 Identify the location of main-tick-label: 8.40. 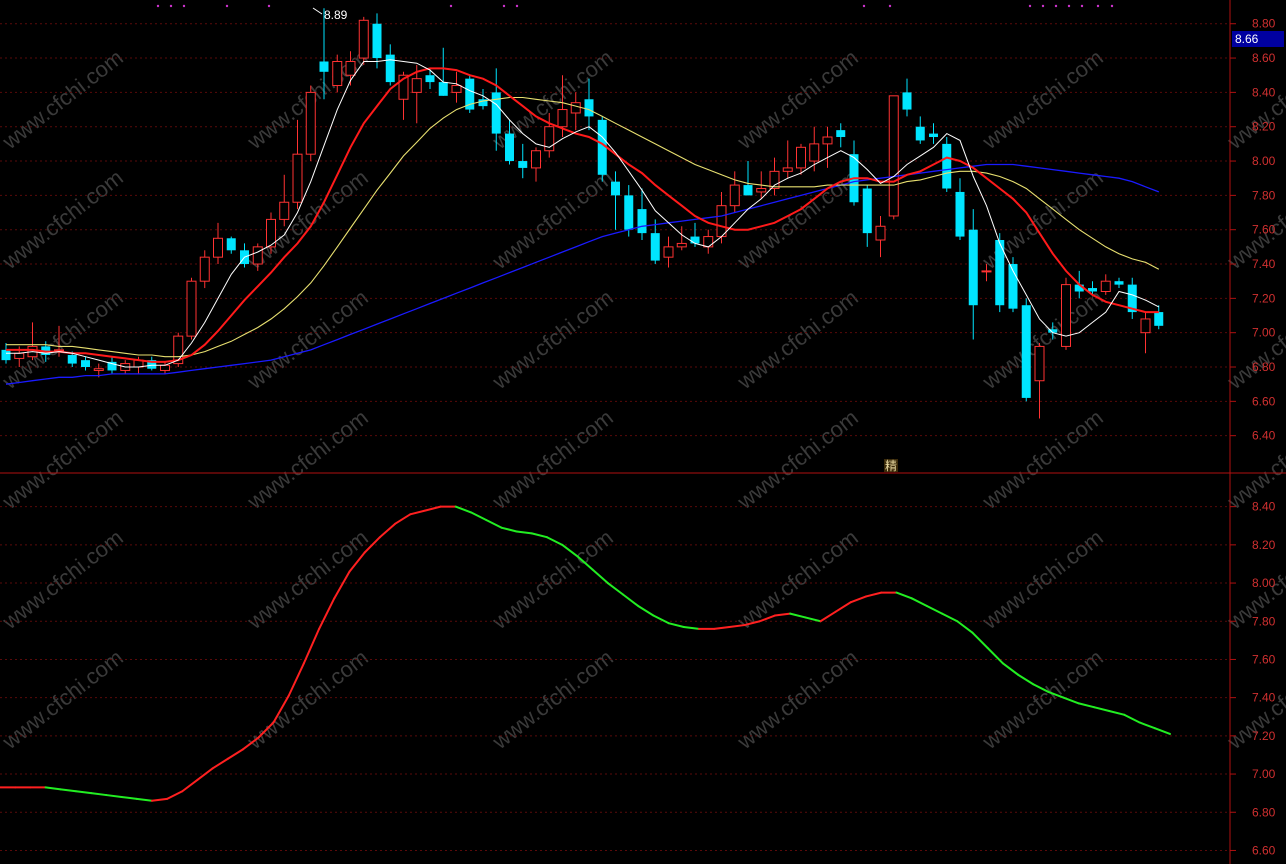
(1264, 92).